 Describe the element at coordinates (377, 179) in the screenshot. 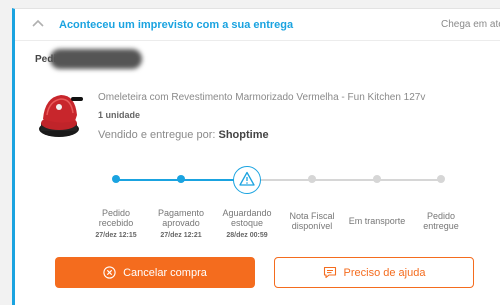

I see `step-dot-transport` at that location.